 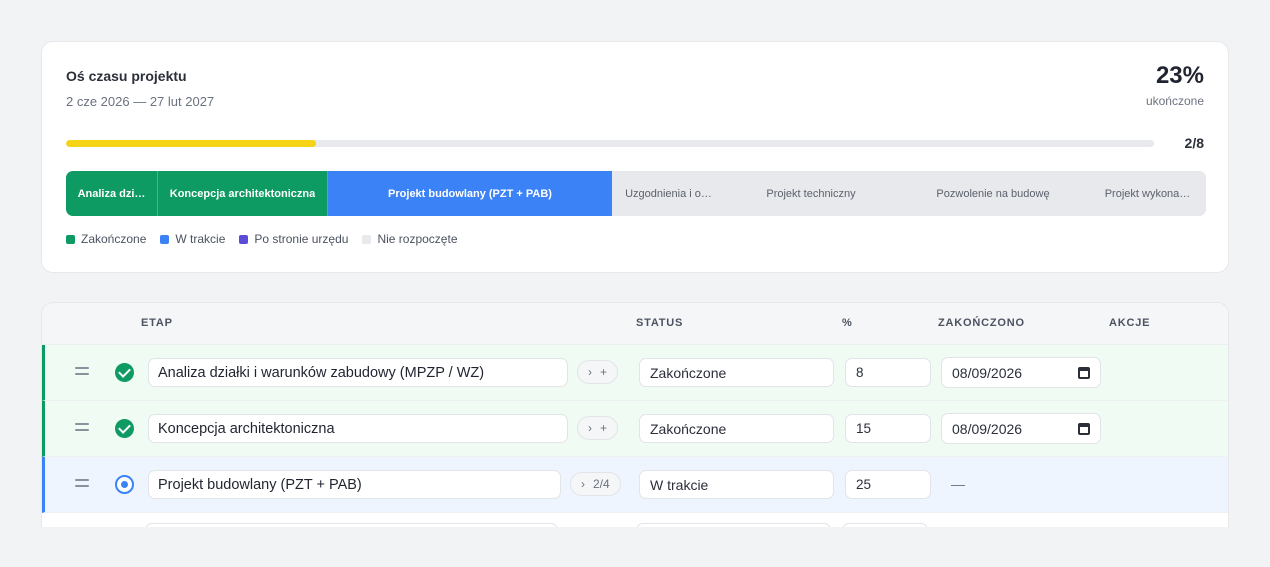 What do you see at coordinates (126, 76) in the screenshot?
I see `timeline-title: Oś czasu projektu` at bounding box center [126, 76].